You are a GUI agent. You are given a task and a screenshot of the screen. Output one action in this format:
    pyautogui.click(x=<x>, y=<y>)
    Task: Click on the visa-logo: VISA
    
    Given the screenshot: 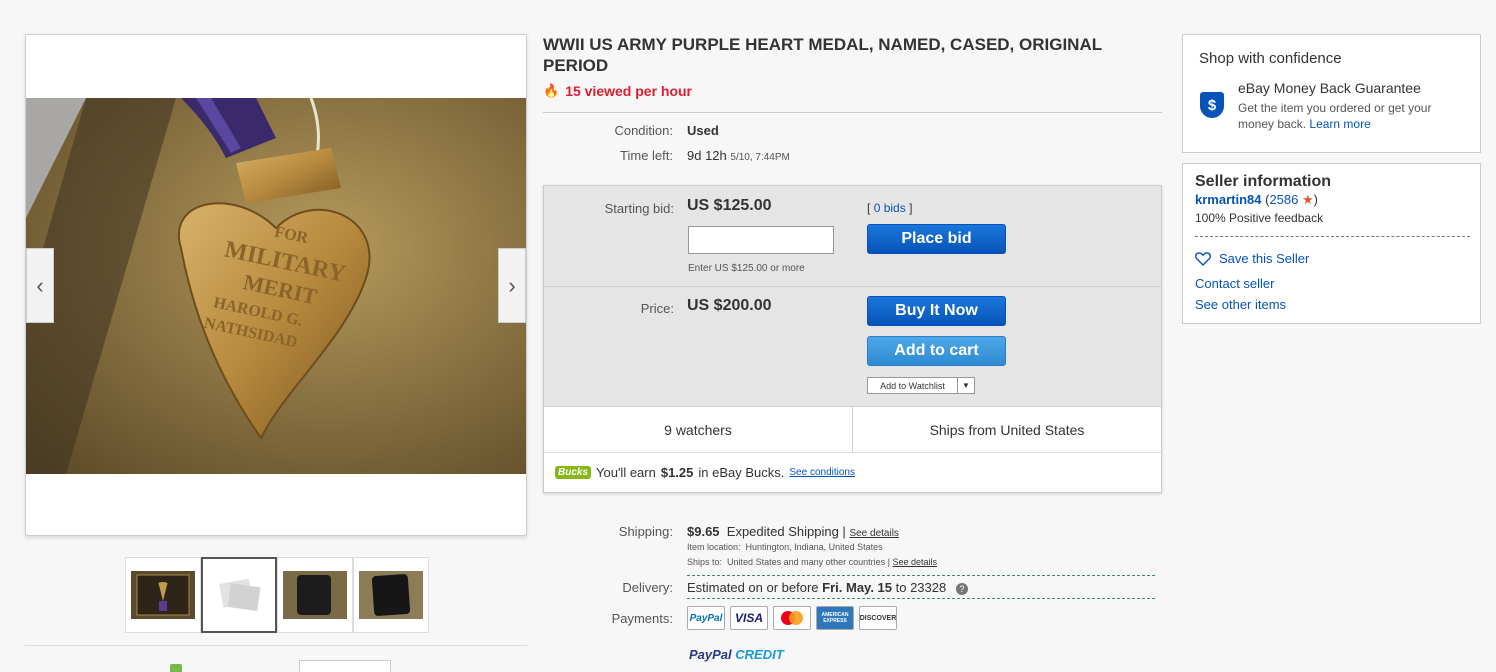 What is the action you would take?
    pyautogui.click(x=749, y=618)
    